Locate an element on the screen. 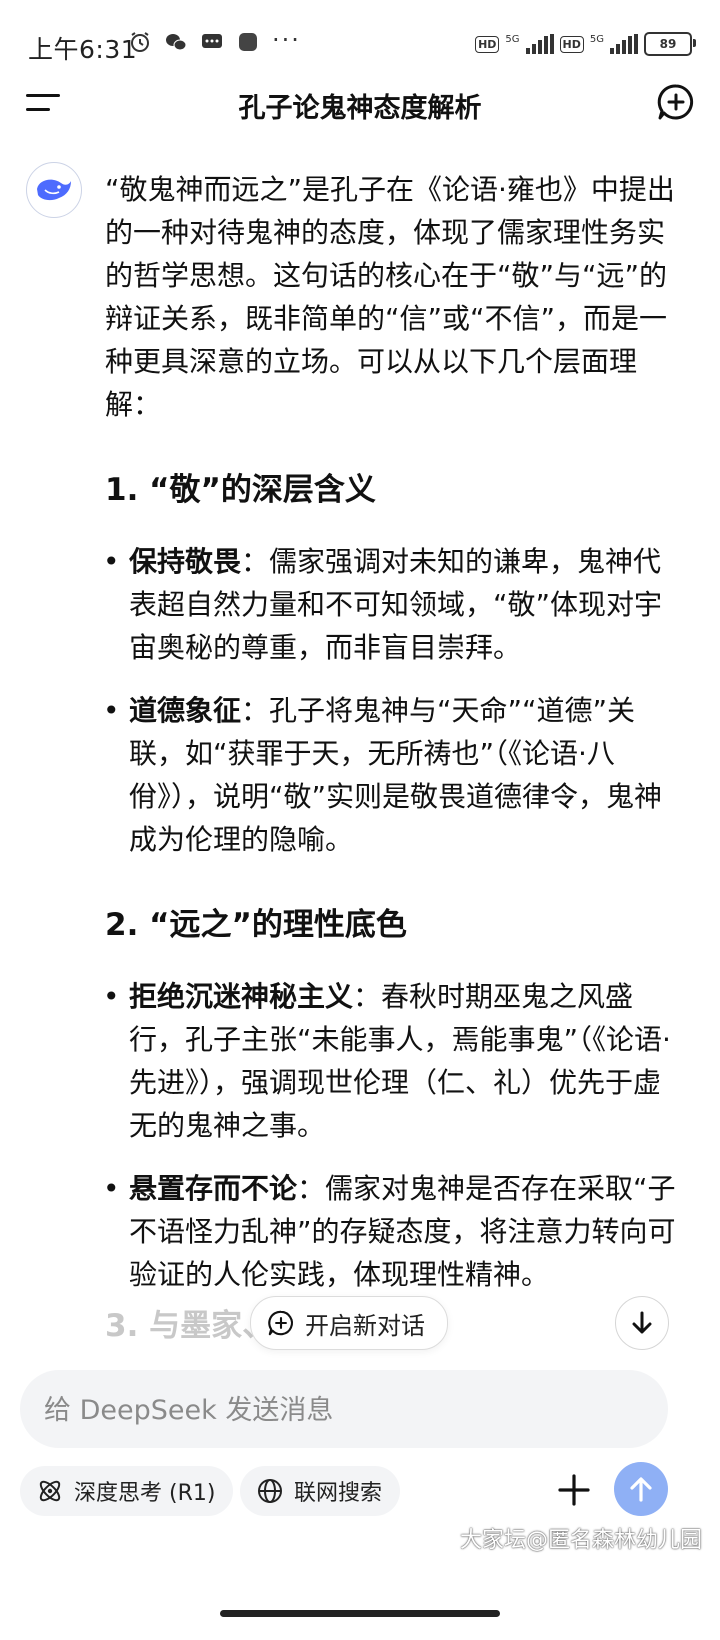 This screenshot has width=720, height=1640. section-heading-1: 1. “敬”的深层含义 is located at coordinates (240, 490).